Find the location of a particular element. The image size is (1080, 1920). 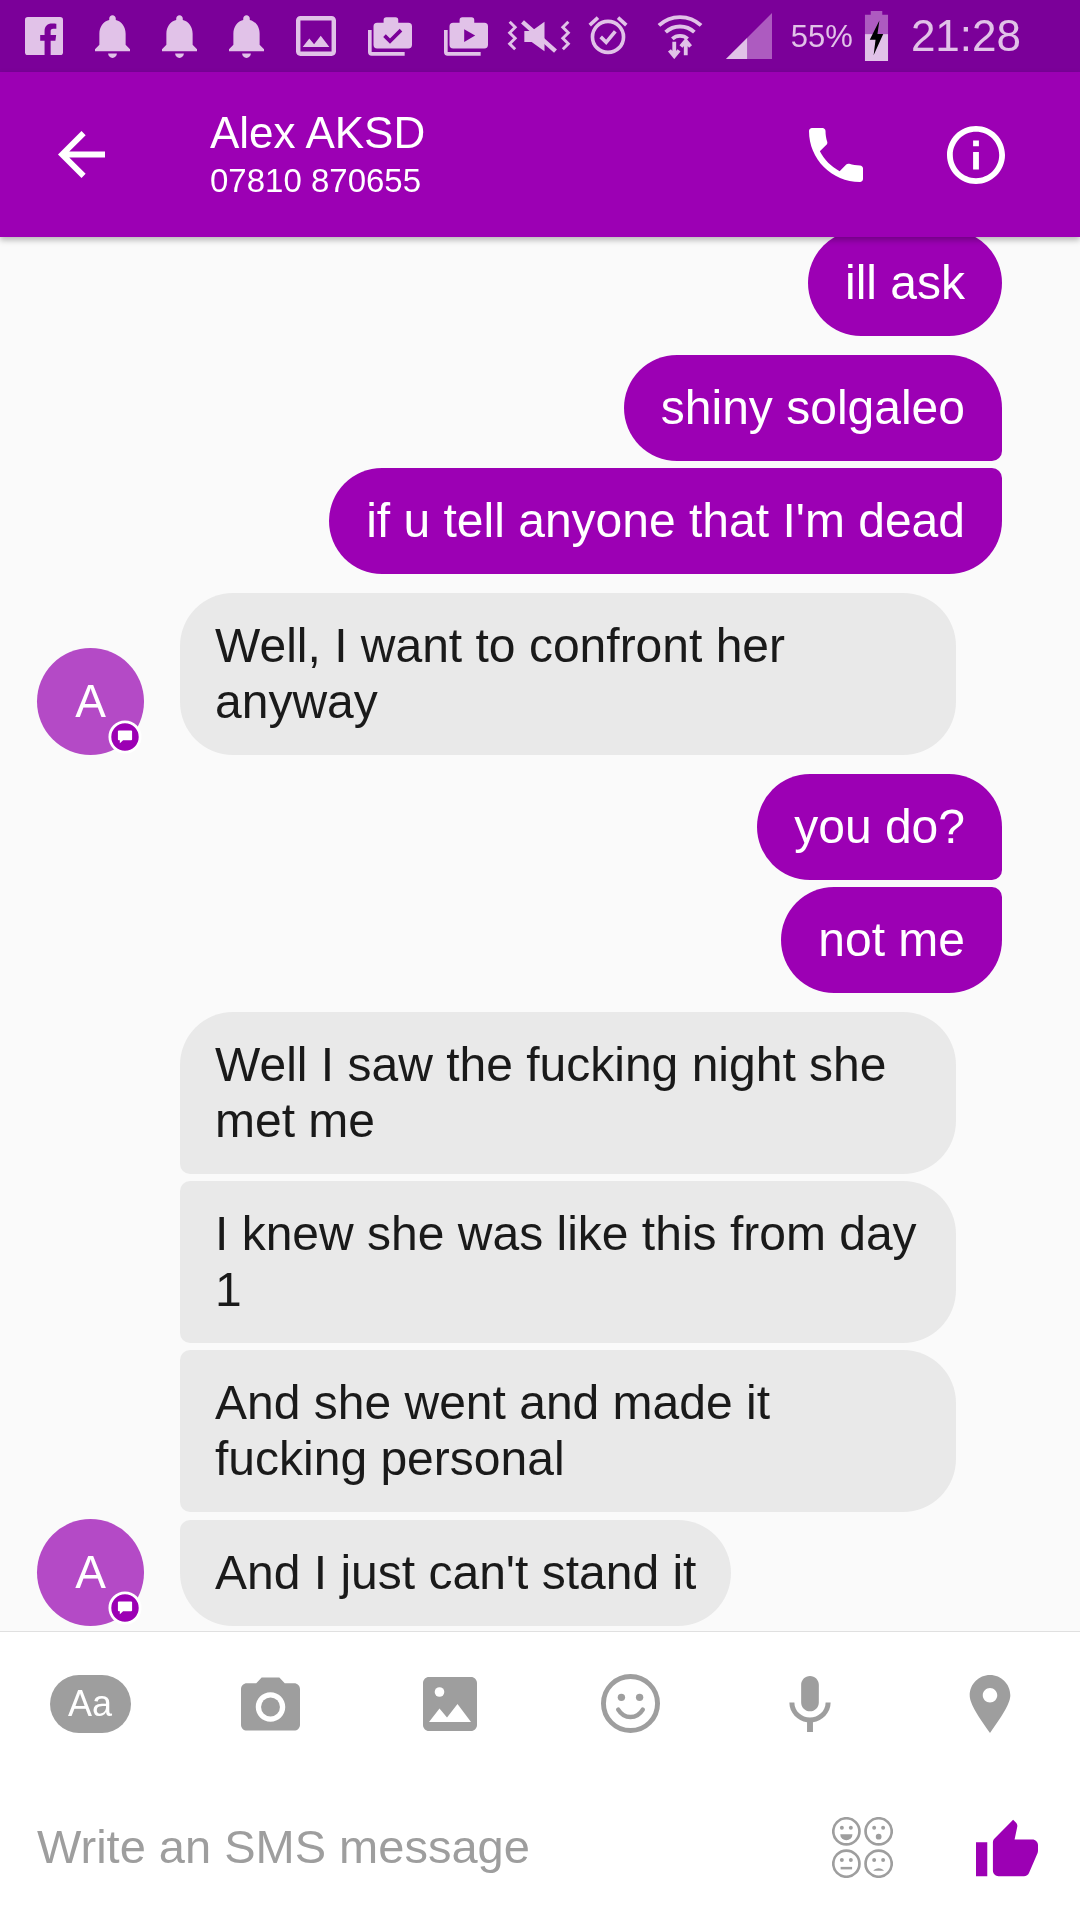

call-button is located at coordinates (836, 154).